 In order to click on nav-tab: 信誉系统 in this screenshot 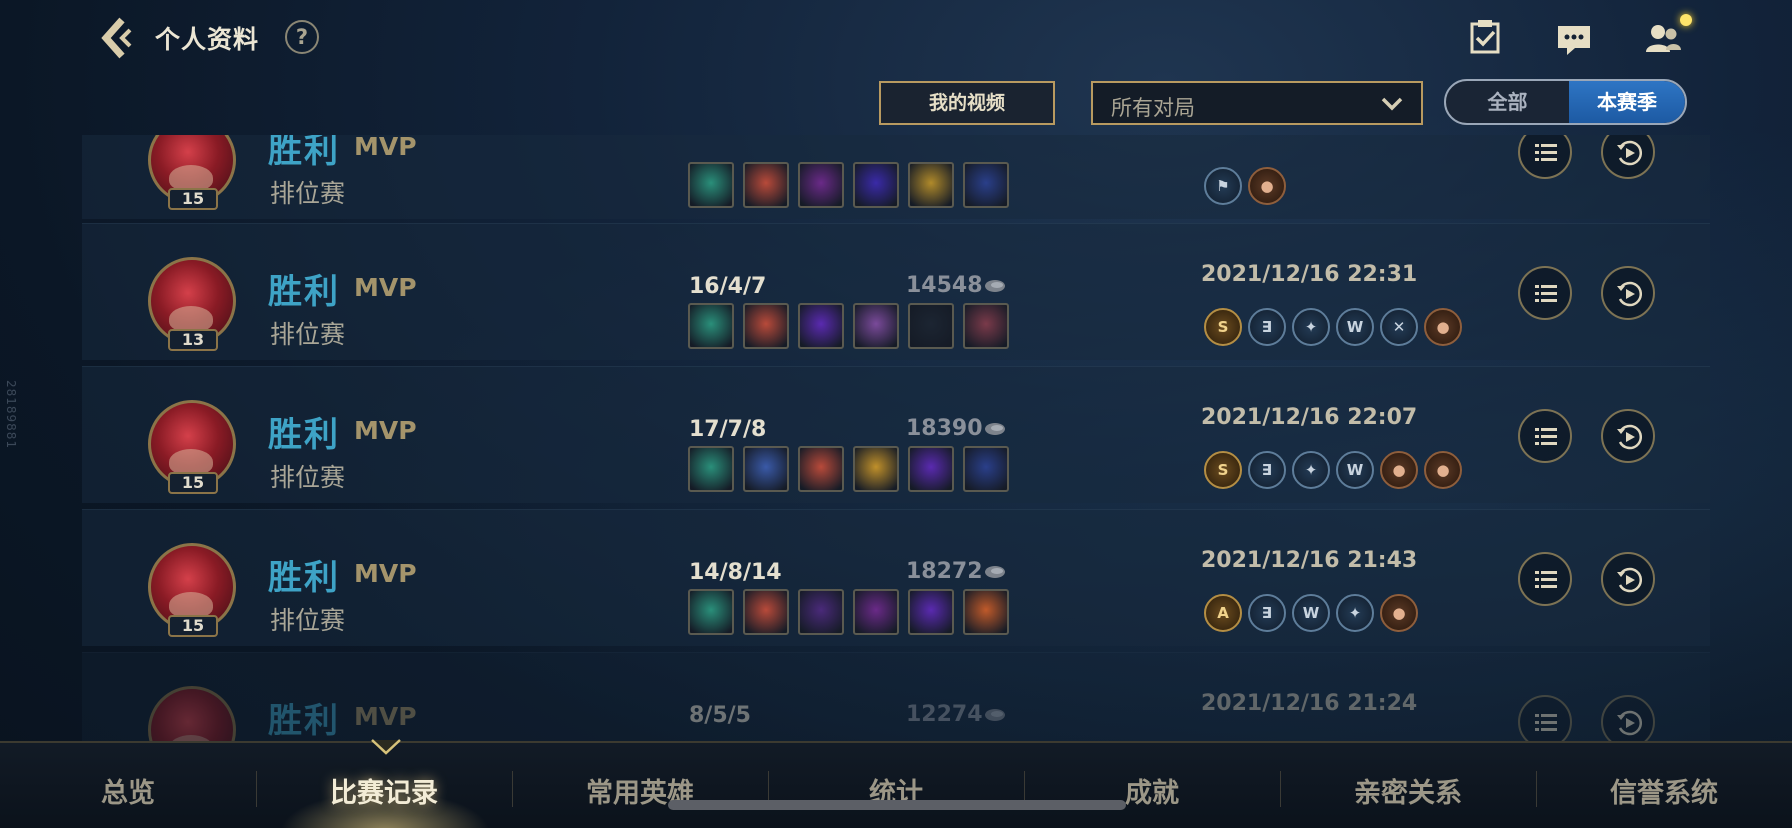, I will do `click(1664, 790)`.